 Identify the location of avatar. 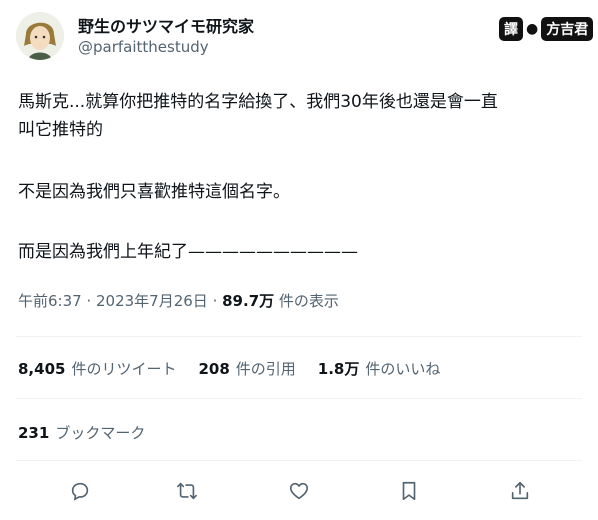
(40, 36).